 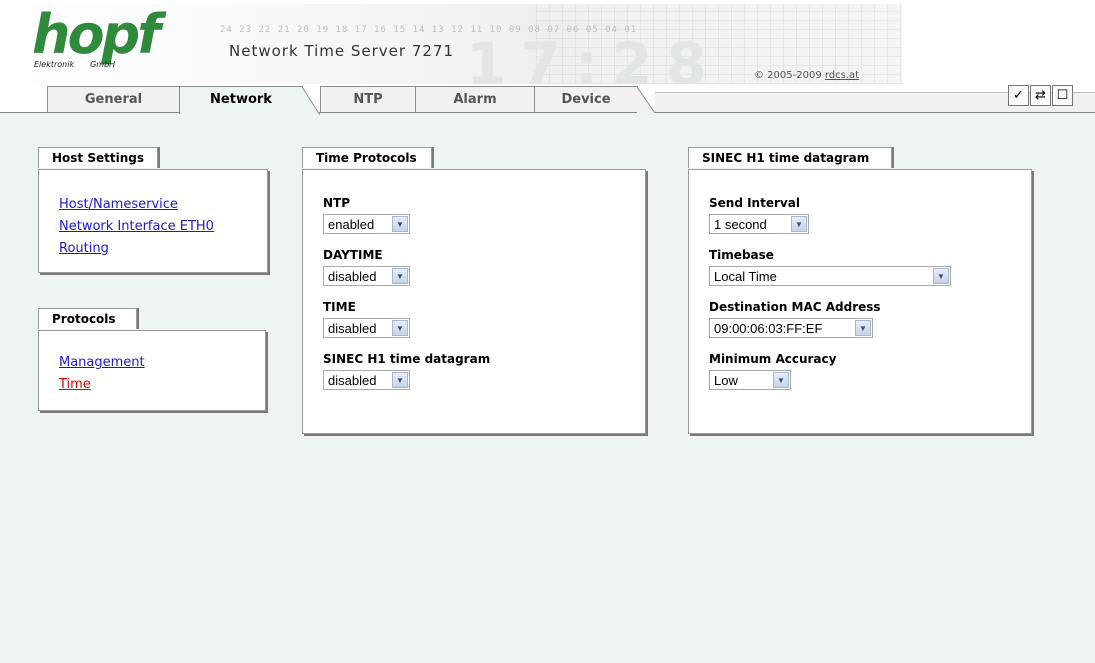 I want to click on copyright-text: © 2005-2009, so click(x=788, y=75).